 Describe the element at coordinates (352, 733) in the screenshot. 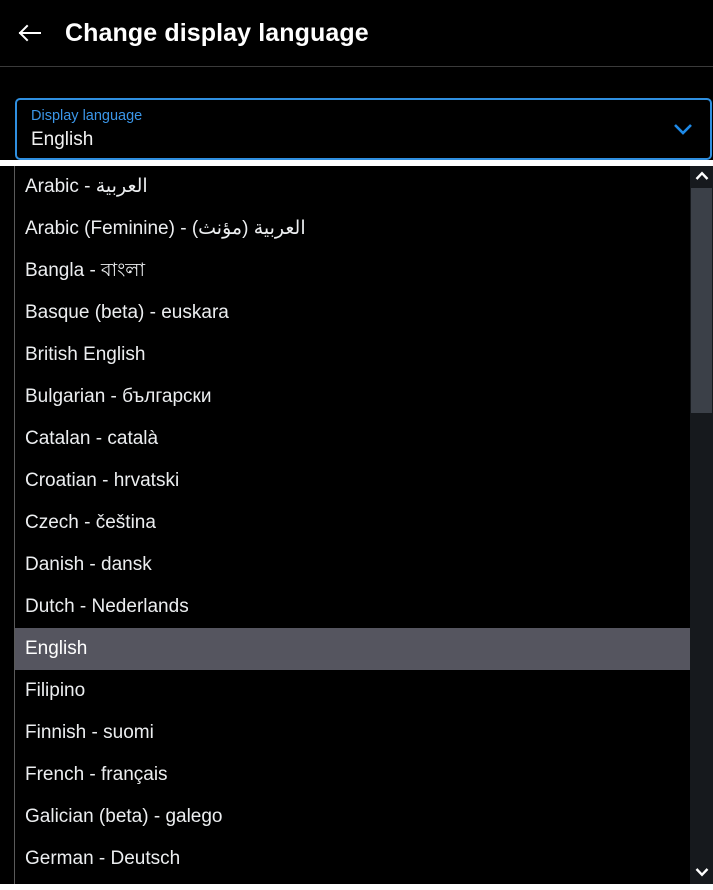

I see `language-option: Finnish - suomi` at that location.